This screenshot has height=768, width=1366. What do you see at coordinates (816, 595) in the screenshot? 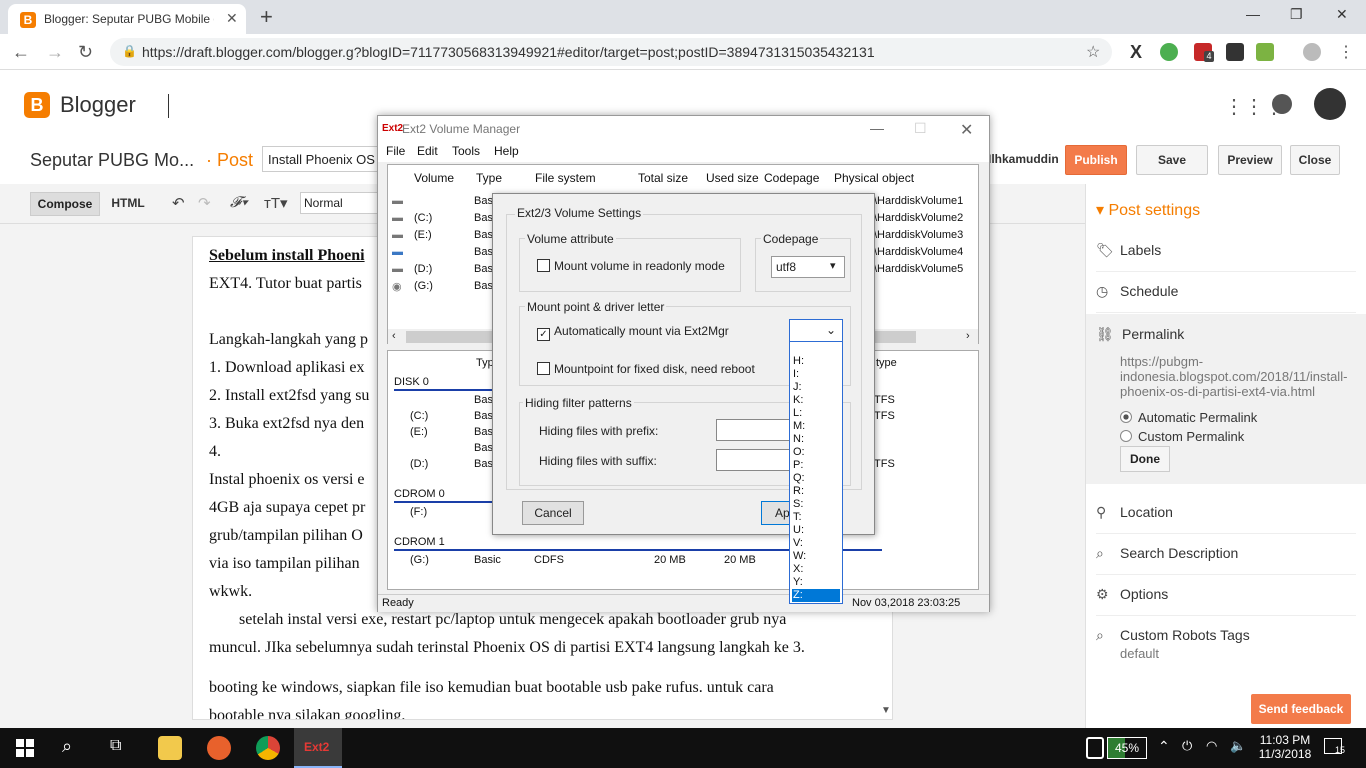
I see `list-item-selected: Z:` at bounding box center [816, 595].